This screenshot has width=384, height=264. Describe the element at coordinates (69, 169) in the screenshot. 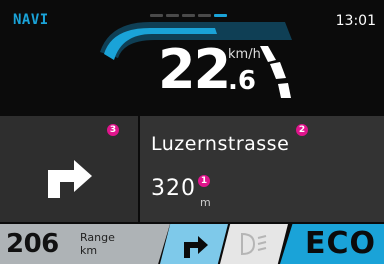

I see `maneuver-panel: 3` at that location.